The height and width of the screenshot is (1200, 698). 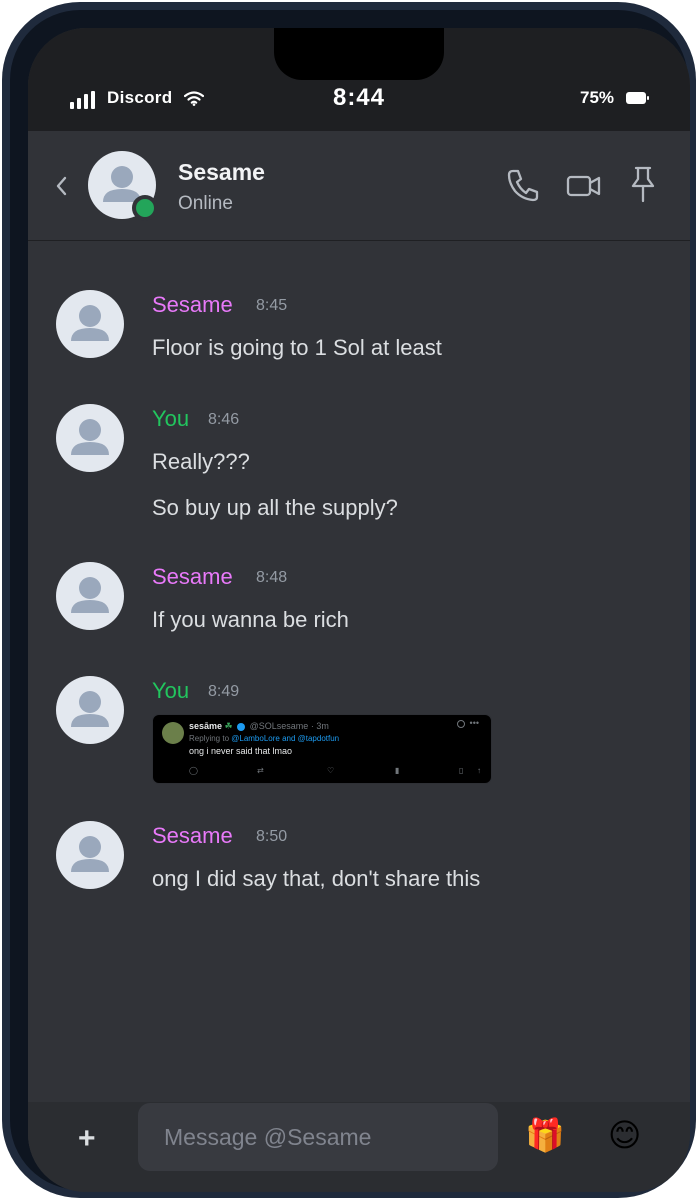 What do you see at coordinates (289, 726) in the screenshot?
I see `tweet-handle: @SOLsesame · 3m` at bounding box center [289, 726].